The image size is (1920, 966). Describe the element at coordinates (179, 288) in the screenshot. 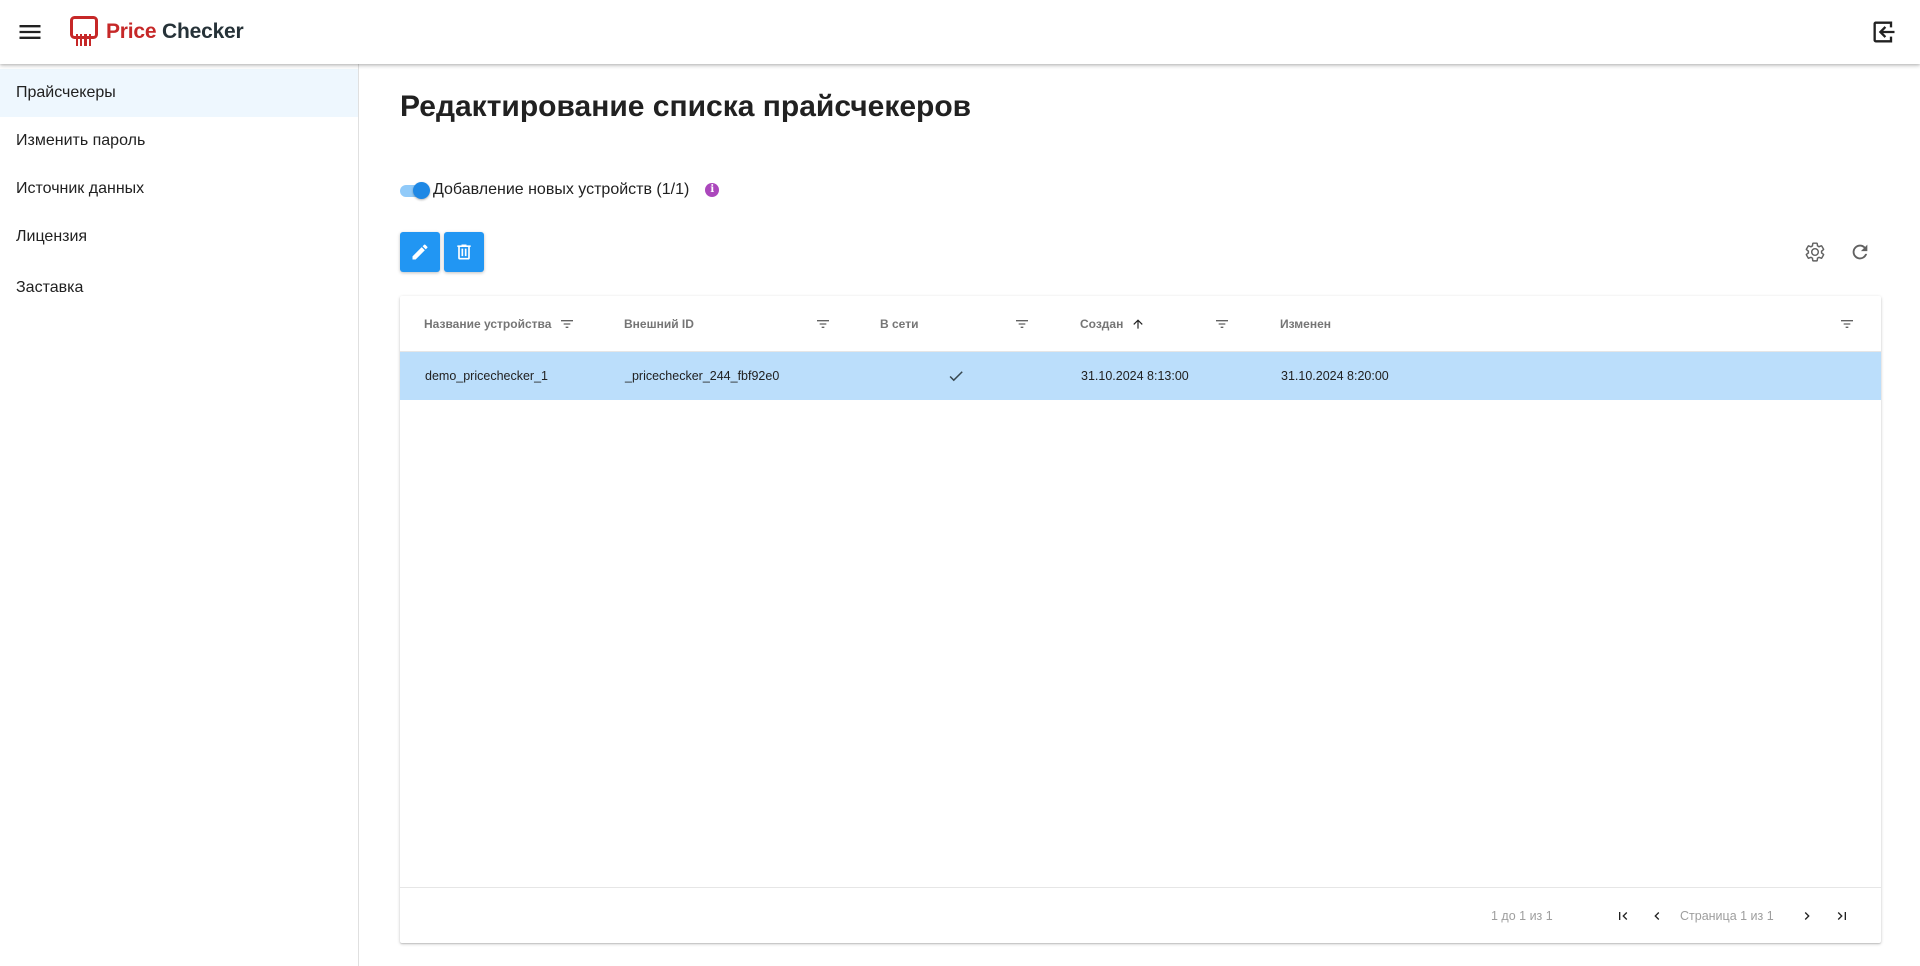

I see `sidebar-item-screensaver: Заставка` at that location.